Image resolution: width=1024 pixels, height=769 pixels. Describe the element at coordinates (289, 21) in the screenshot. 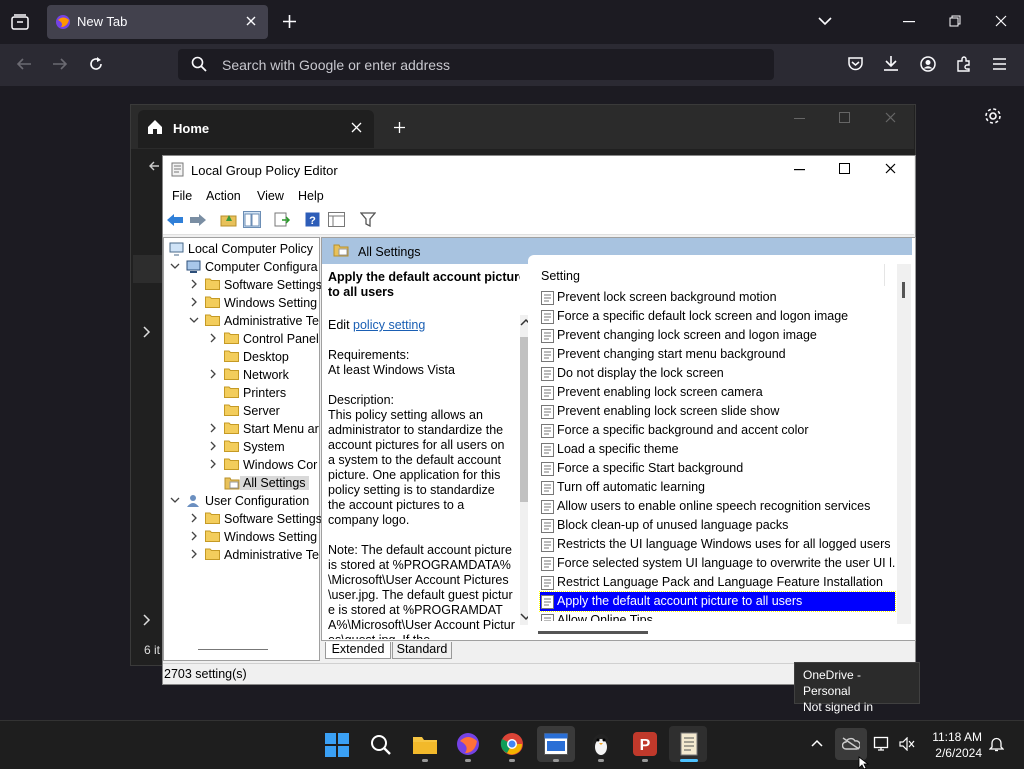

I see `new-tab-icon` at that location.